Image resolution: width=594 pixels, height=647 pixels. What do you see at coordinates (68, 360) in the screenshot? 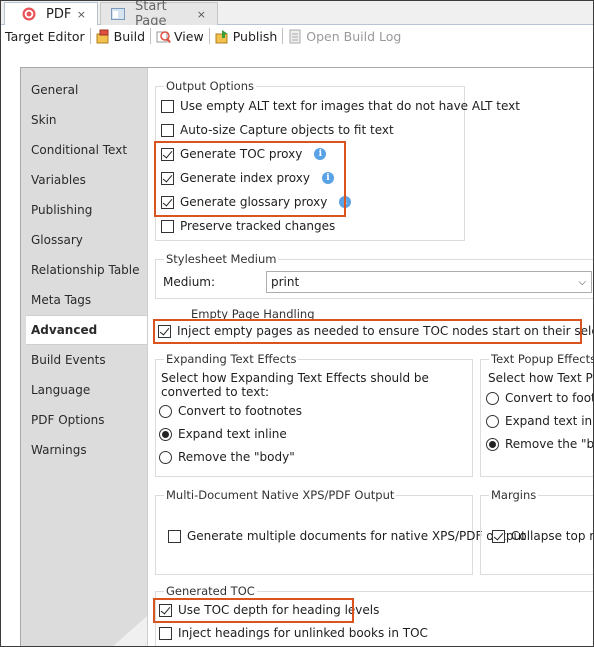
I see `sidebar-item-label: Build Events` at bounding box center [68, 360].